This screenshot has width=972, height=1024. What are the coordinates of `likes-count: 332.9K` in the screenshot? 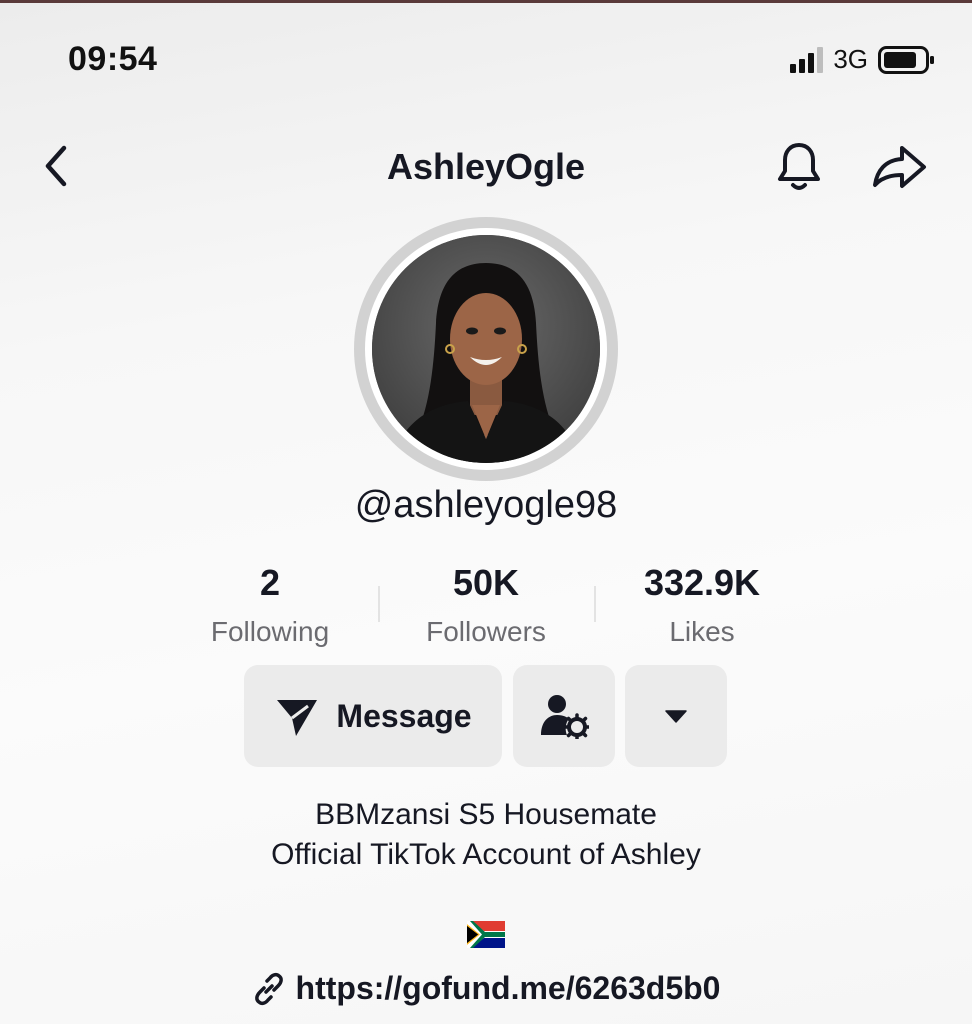 It's located at (702, 582).